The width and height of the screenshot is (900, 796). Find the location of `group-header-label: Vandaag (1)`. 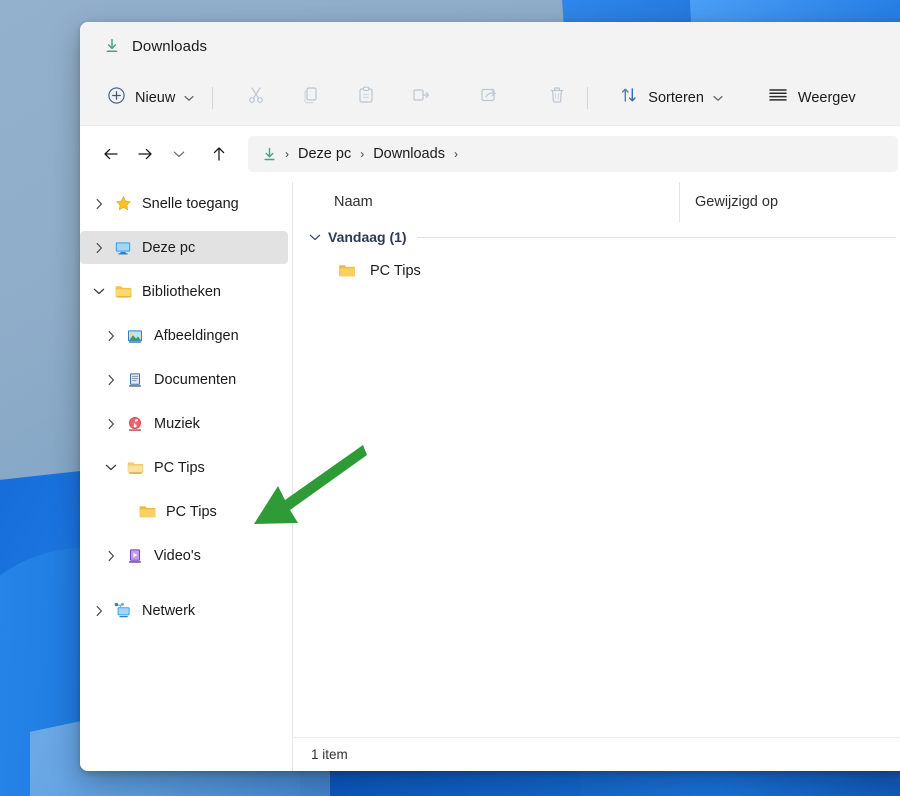

group-header-label: Vandaag (1) is located at coordinates (367, 237).